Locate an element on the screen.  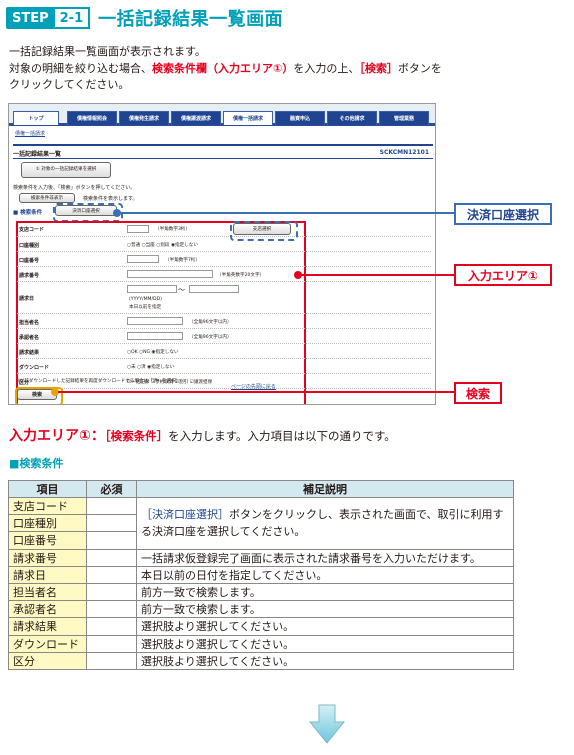
redownload-note: （以前ダウンロードした記録結果を再度ダウンロードする場合は「済」を選択） is located at coordinates (98, 381).